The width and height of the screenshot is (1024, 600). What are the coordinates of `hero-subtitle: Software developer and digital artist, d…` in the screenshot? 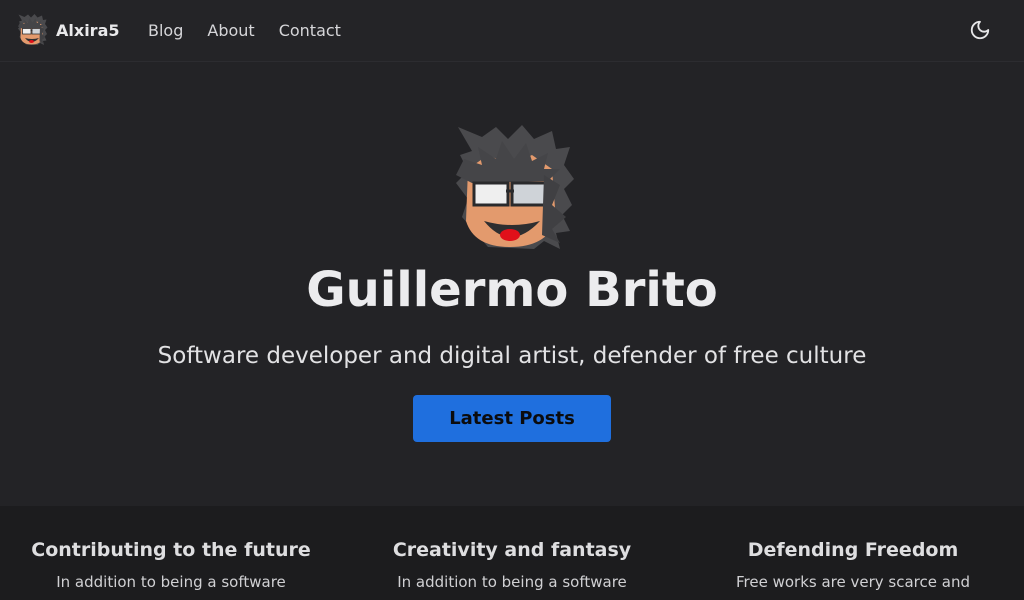 It's located at (512, 356).